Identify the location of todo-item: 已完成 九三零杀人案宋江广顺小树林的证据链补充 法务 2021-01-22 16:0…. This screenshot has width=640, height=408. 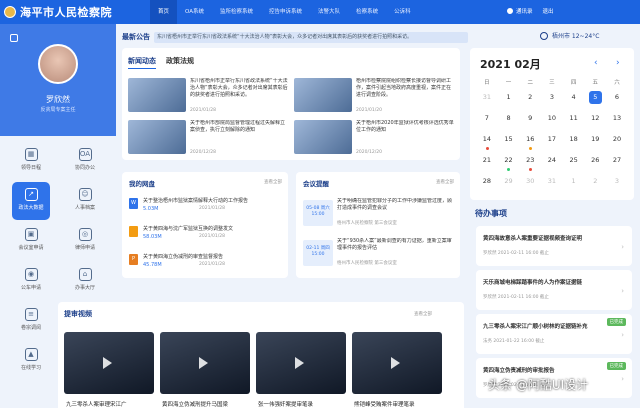
(554, 334).